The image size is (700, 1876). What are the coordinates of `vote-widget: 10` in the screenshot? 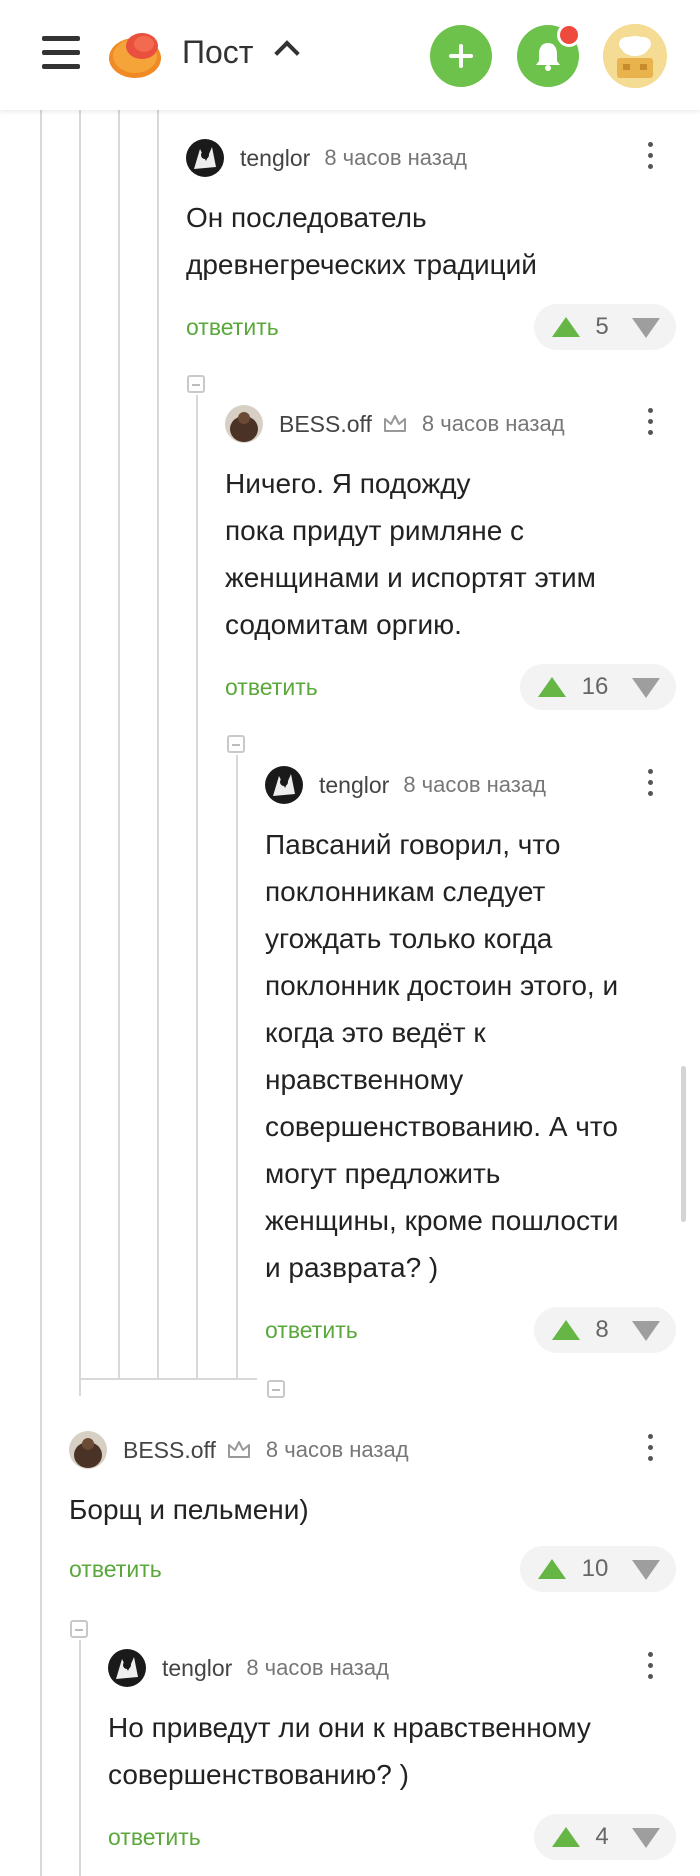 It's located at (598, 1569).